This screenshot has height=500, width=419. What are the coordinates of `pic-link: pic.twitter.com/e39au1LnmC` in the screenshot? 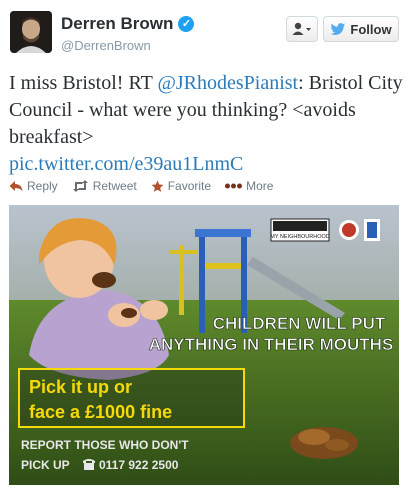 It's located at (126, 164).